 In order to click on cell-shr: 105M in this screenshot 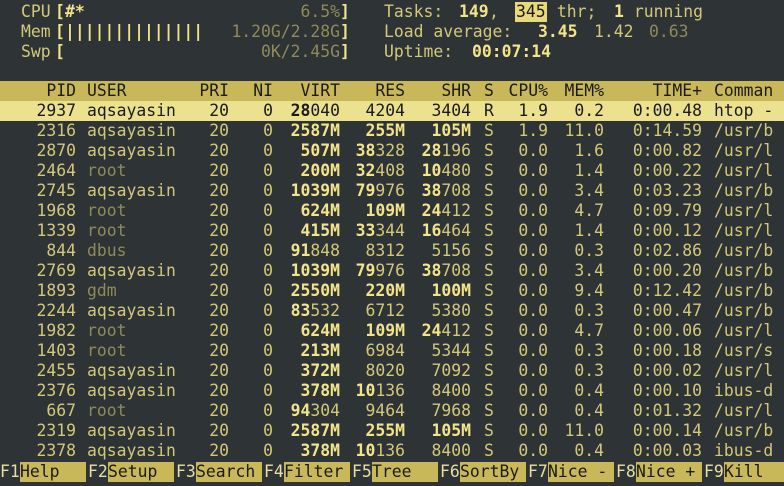, I will do `click(451, 430)`.